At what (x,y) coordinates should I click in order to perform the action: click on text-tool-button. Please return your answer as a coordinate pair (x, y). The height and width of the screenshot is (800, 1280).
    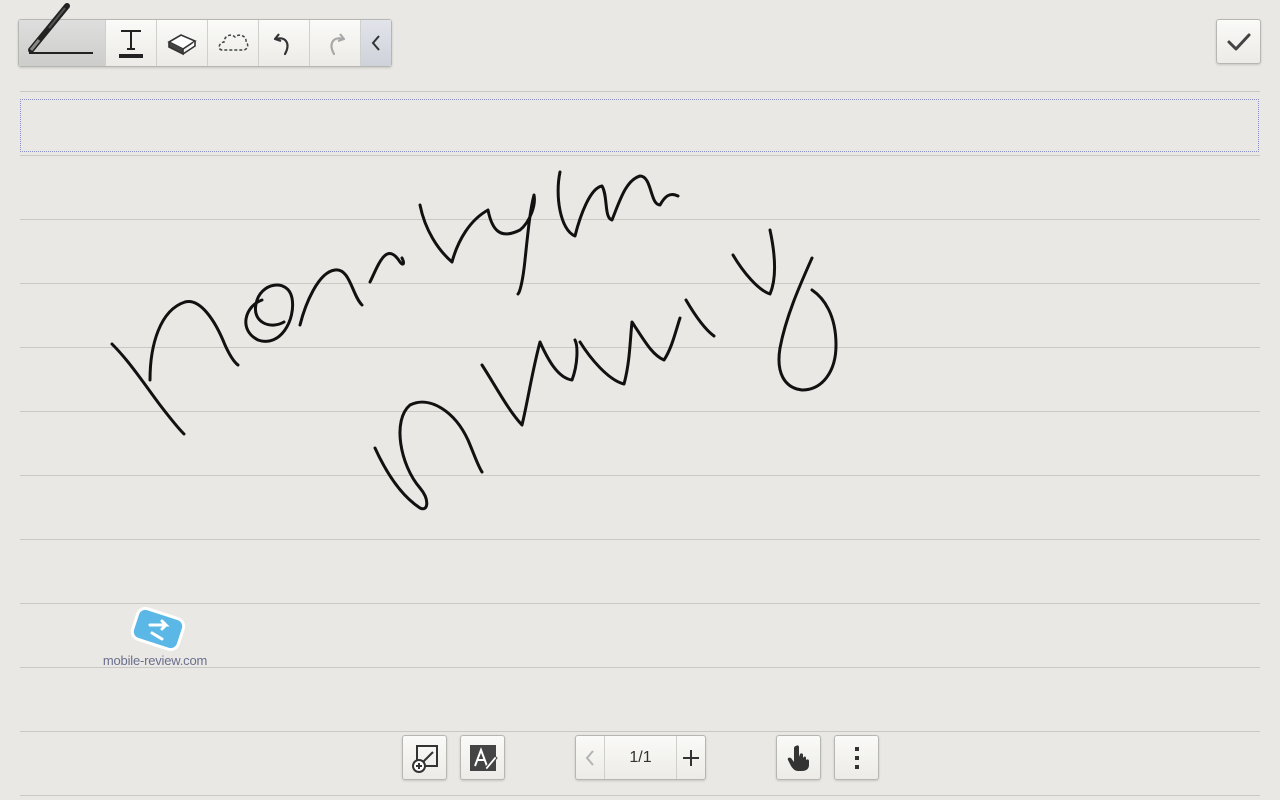
    Looking at the image, I should click on (131, 43).